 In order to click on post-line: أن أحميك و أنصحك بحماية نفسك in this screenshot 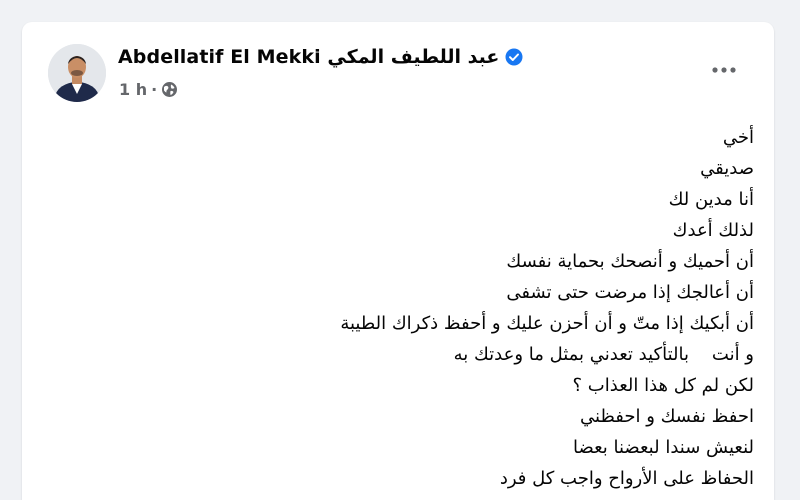, I will do `click(630, 261)`.